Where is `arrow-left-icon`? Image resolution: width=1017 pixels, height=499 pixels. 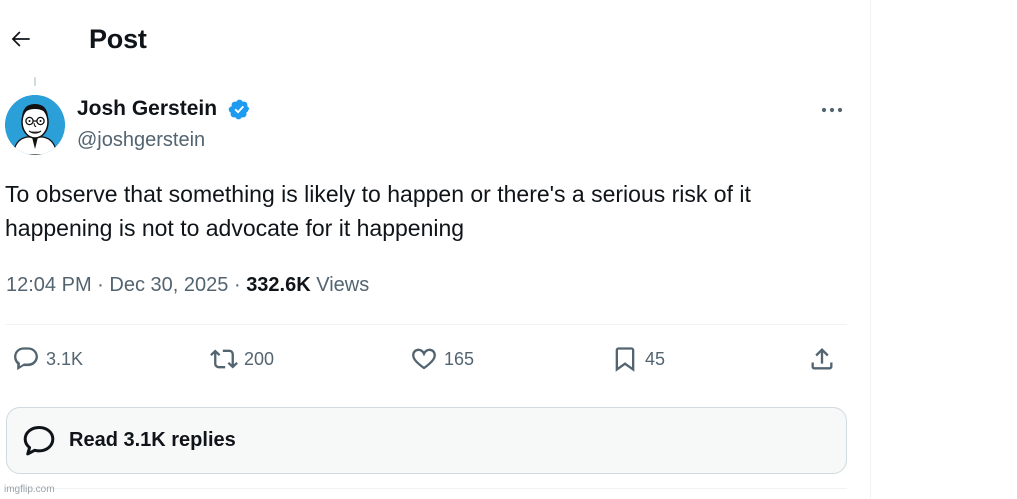
arrow-left-icon is located at coordinates (20, 39).